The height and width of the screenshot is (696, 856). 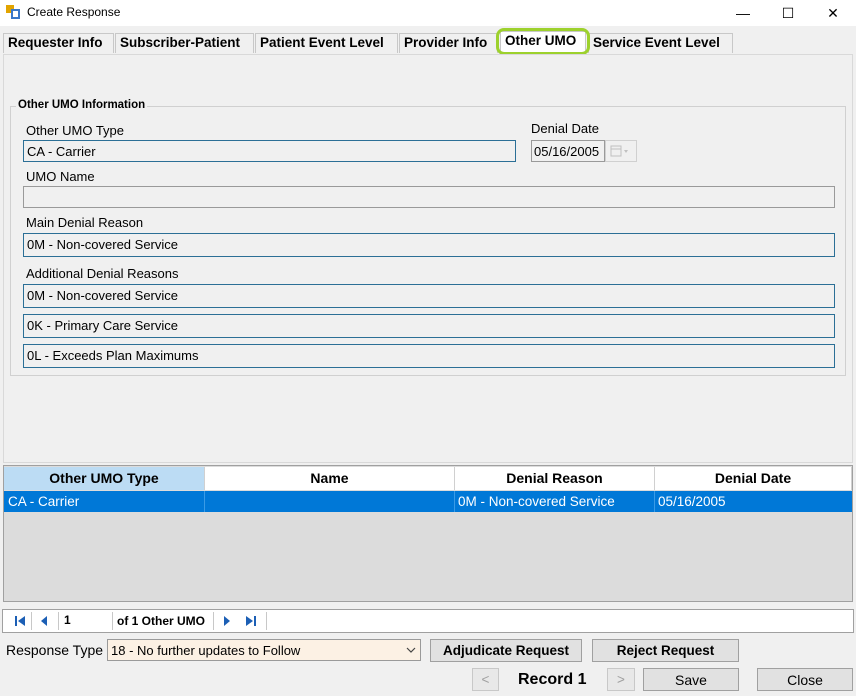 I want to click on other-umo-type-label: Other UMO Type, so click(x=75, y=130).